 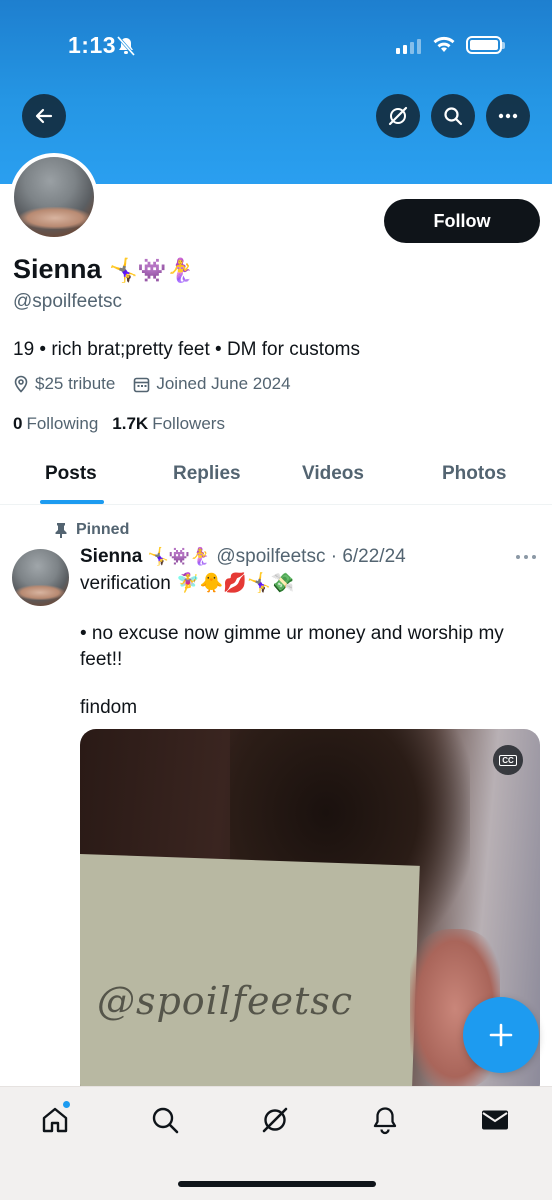 I want to click on following-link: 0 Following, so click(x=55, y=424).